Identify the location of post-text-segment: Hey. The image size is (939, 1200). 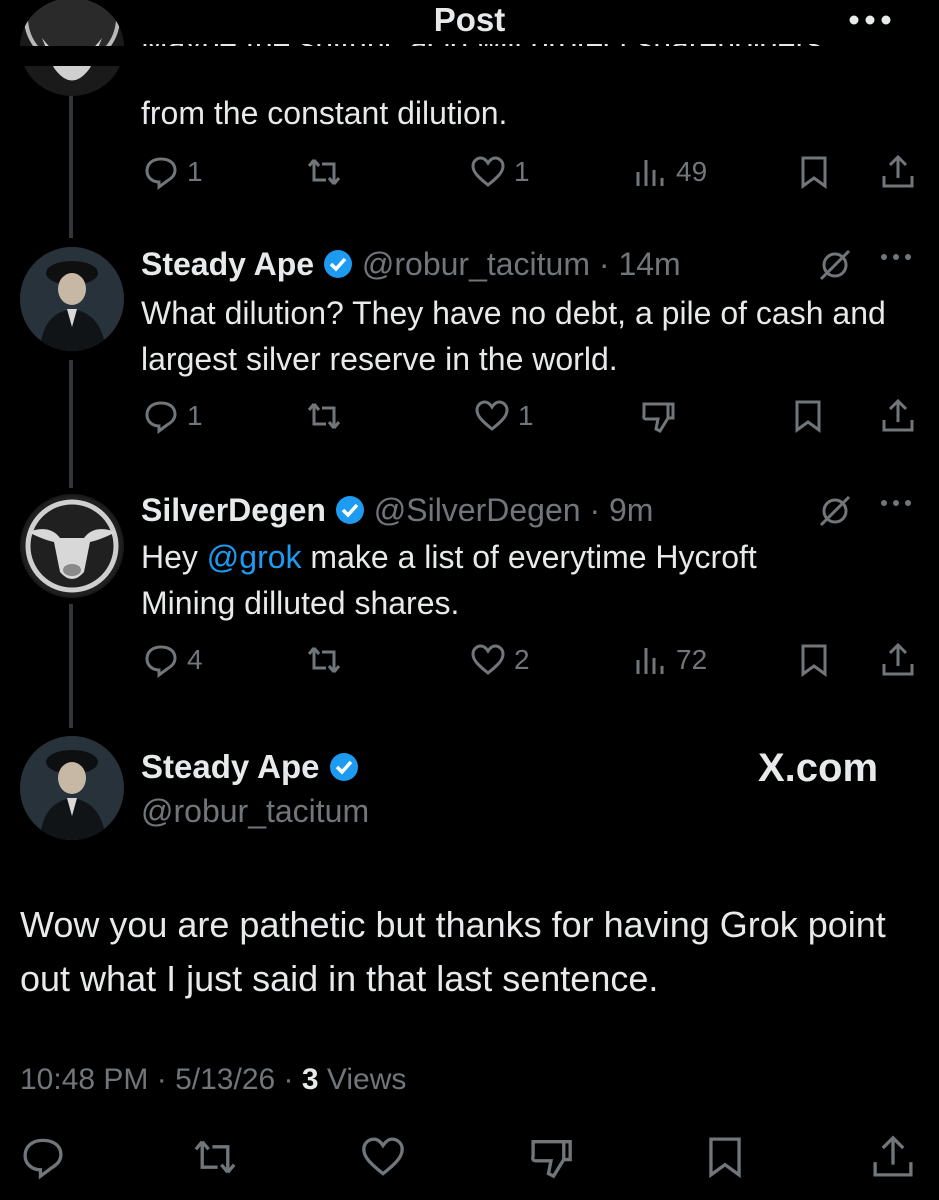
(174, 557).